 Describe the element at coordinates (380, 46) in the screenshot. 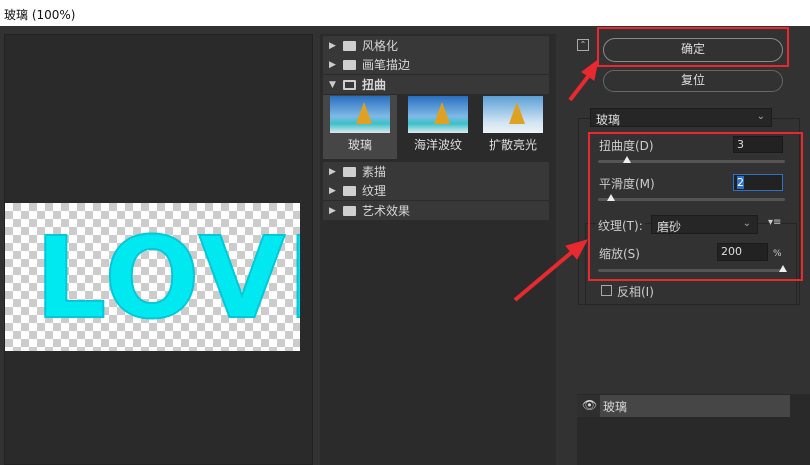

I see `group-label: 风格化` at that location.